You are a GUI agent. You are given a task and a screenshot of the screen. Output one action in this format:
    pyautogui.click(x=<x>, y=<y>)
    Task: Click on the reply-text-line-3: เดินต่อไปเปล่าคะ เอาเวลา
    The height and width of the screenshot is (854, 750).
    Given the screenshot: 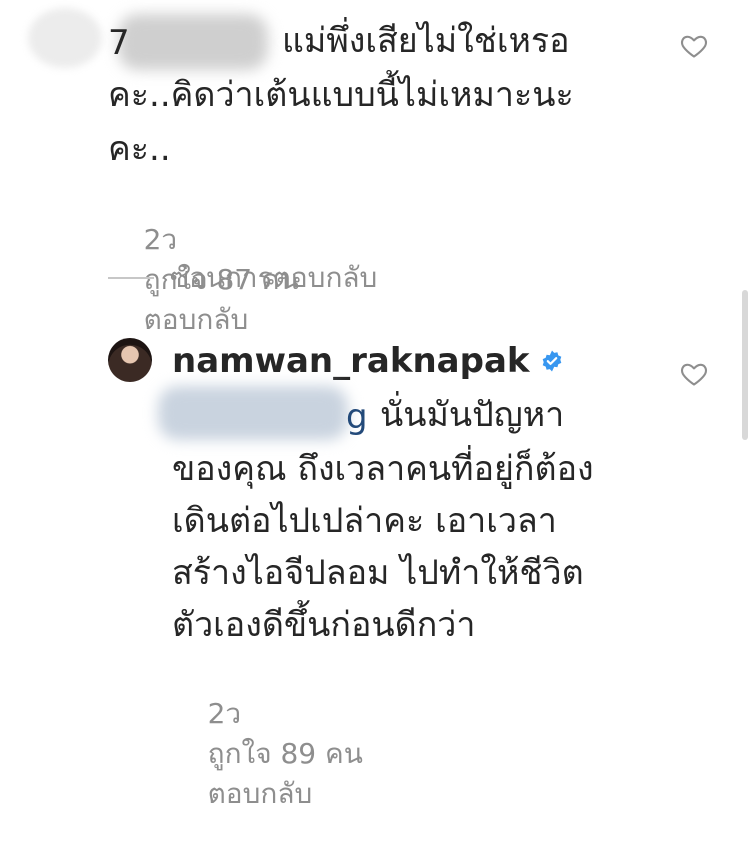 What is the action you would take?
    pyautogui.click(x=364, y=521)
    